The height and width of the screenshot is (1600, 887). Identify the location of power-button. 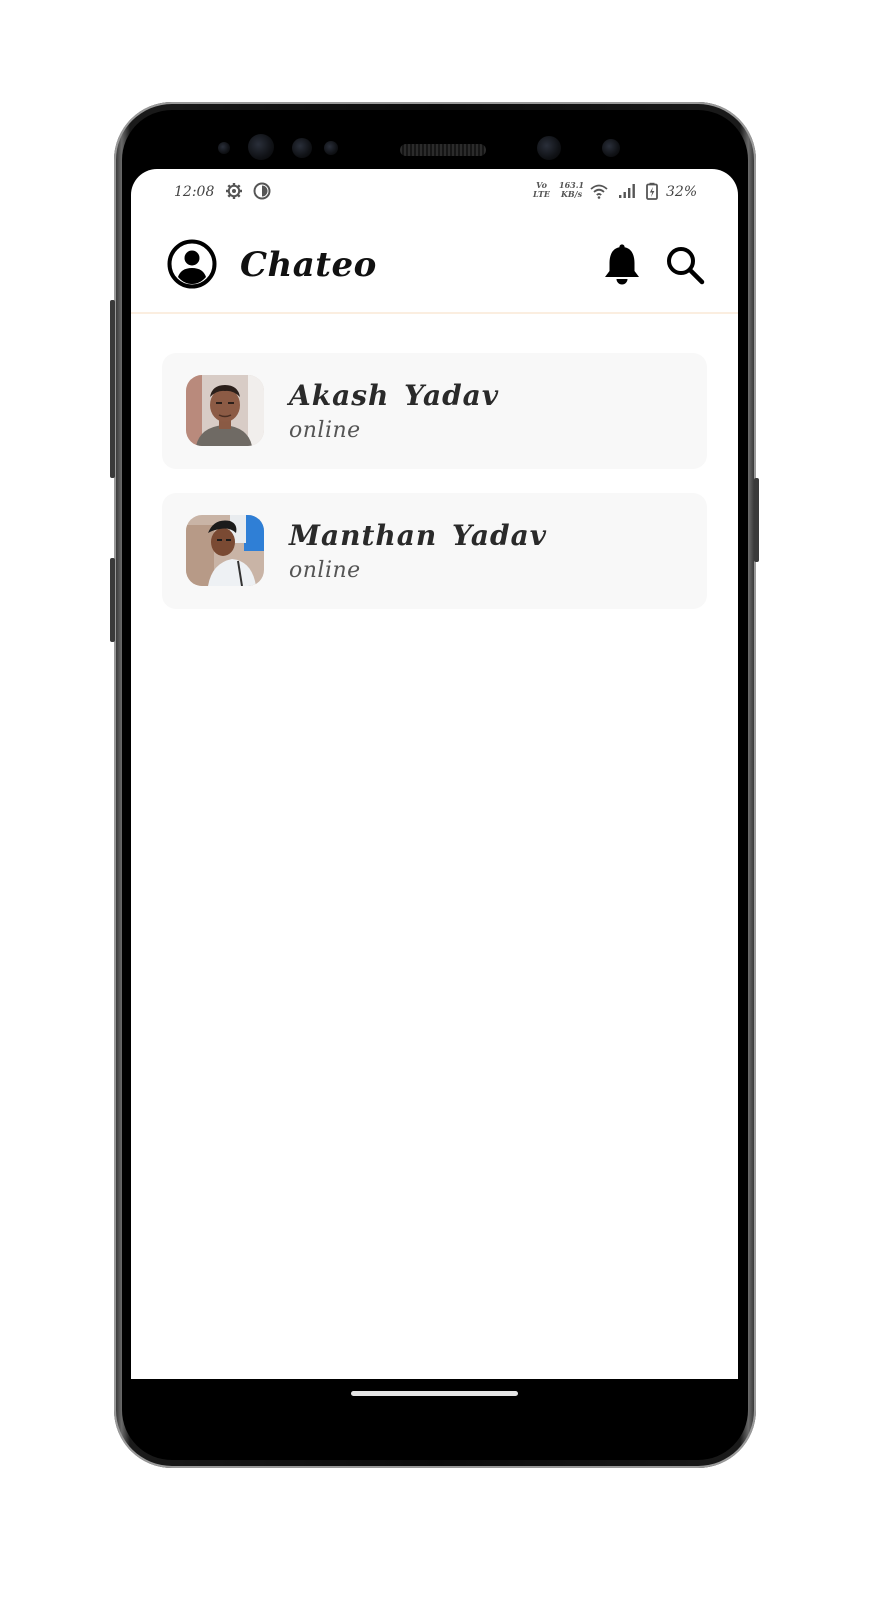
(756, 520).